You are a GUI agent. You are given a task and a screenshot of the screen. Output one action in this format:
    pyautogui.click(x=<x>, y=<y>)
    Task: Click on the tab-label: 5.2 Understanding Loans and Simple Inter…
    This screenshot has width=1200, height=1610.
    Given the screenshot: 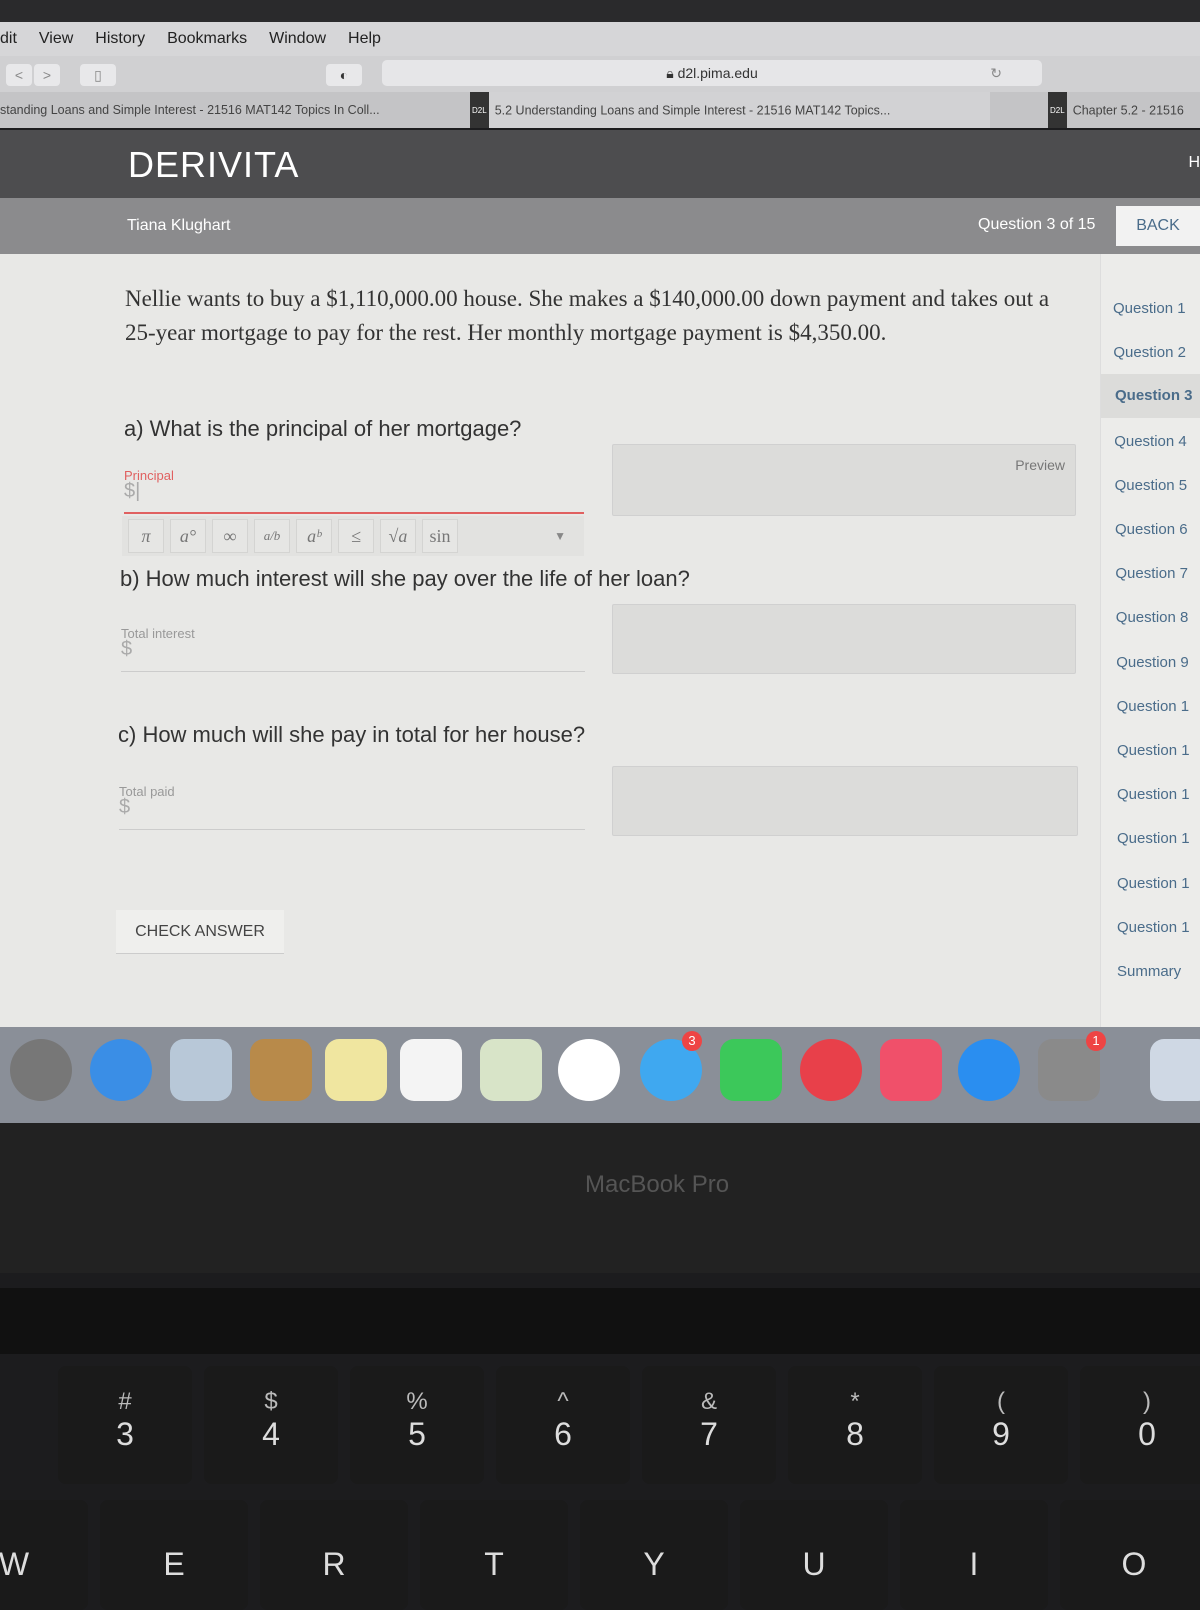 What is the action you would take?
    pyautogui.click(x=692, y=110)
    